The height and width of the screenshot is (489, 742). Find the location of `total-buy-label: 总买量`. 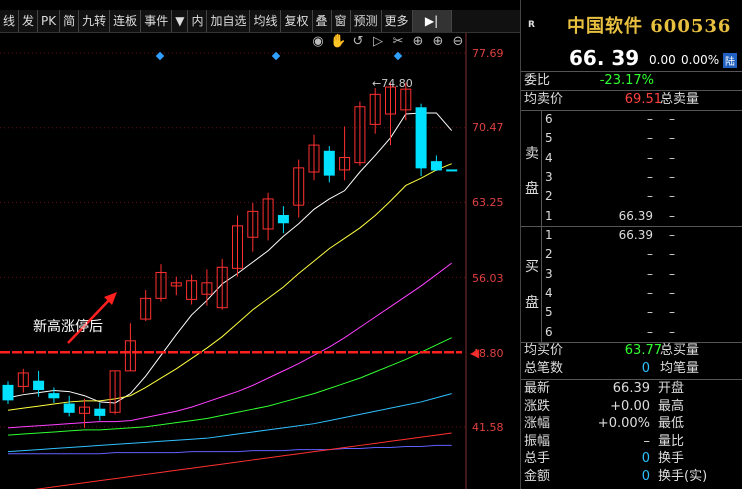

total-buy-label: 总买量 is located at coordinates (680, 350).